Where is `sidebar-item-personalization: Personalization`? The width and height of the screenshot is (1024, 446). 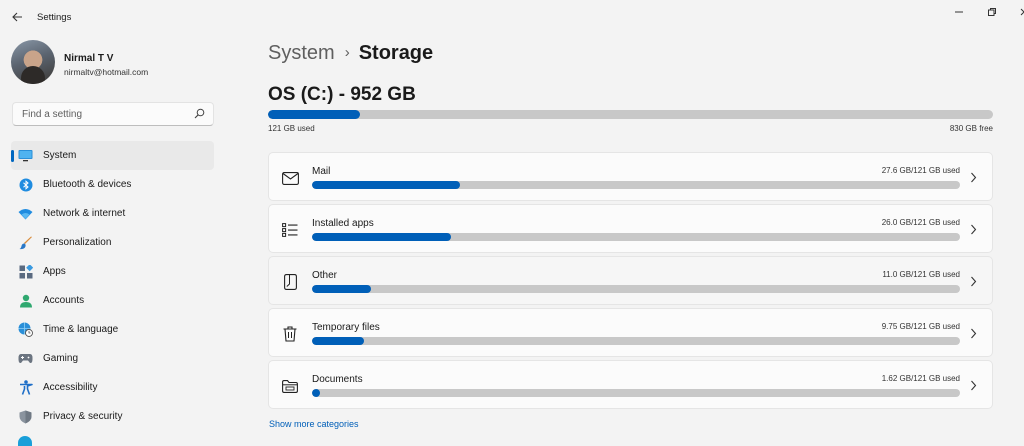
sidebar-item-personalization: Personalization is located at coordinates (112, 242).